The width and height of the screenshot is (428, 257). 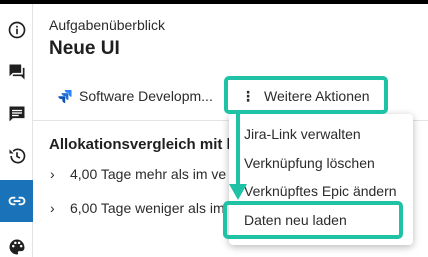 I want to click on allocation-row: › 6,00 Tage weniger als im, so click(x=137, y=208).